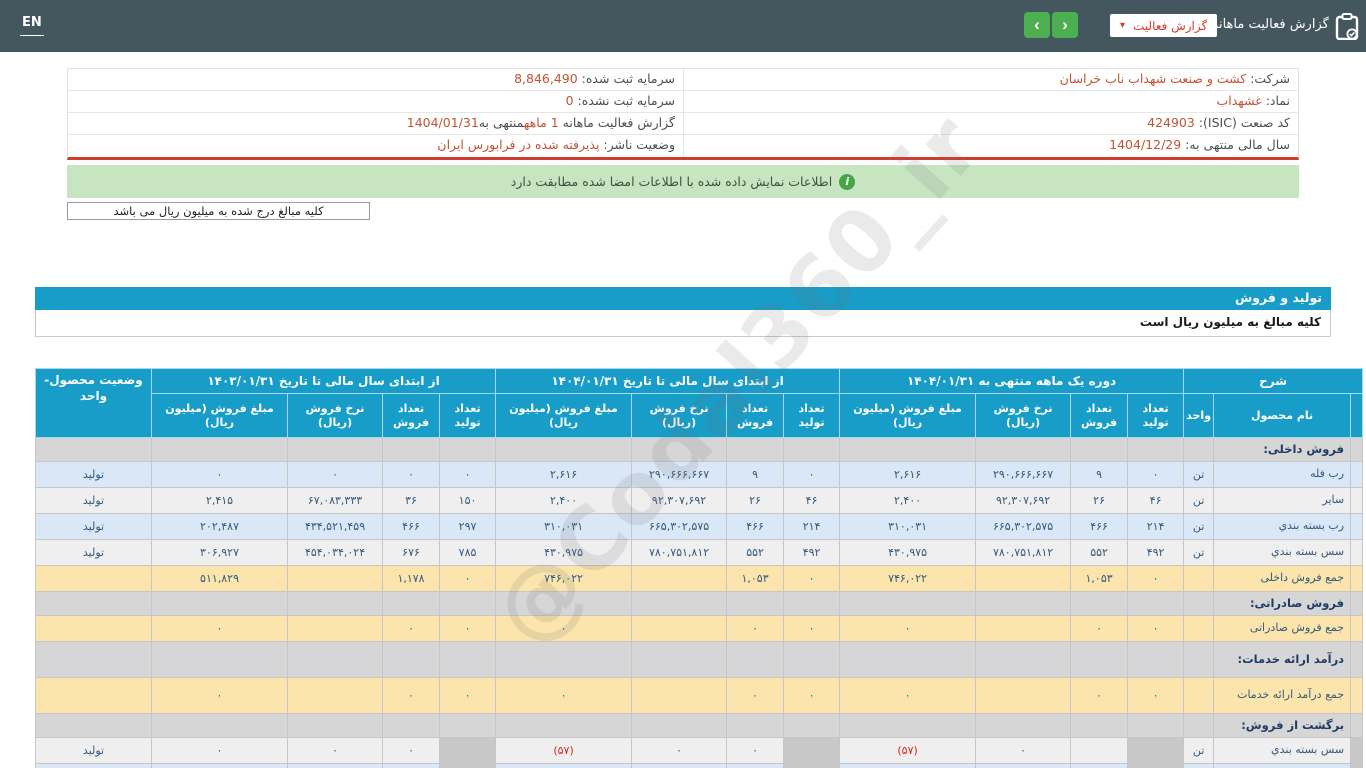  I want to click on unit-cell: تن, so click(1199, 526).